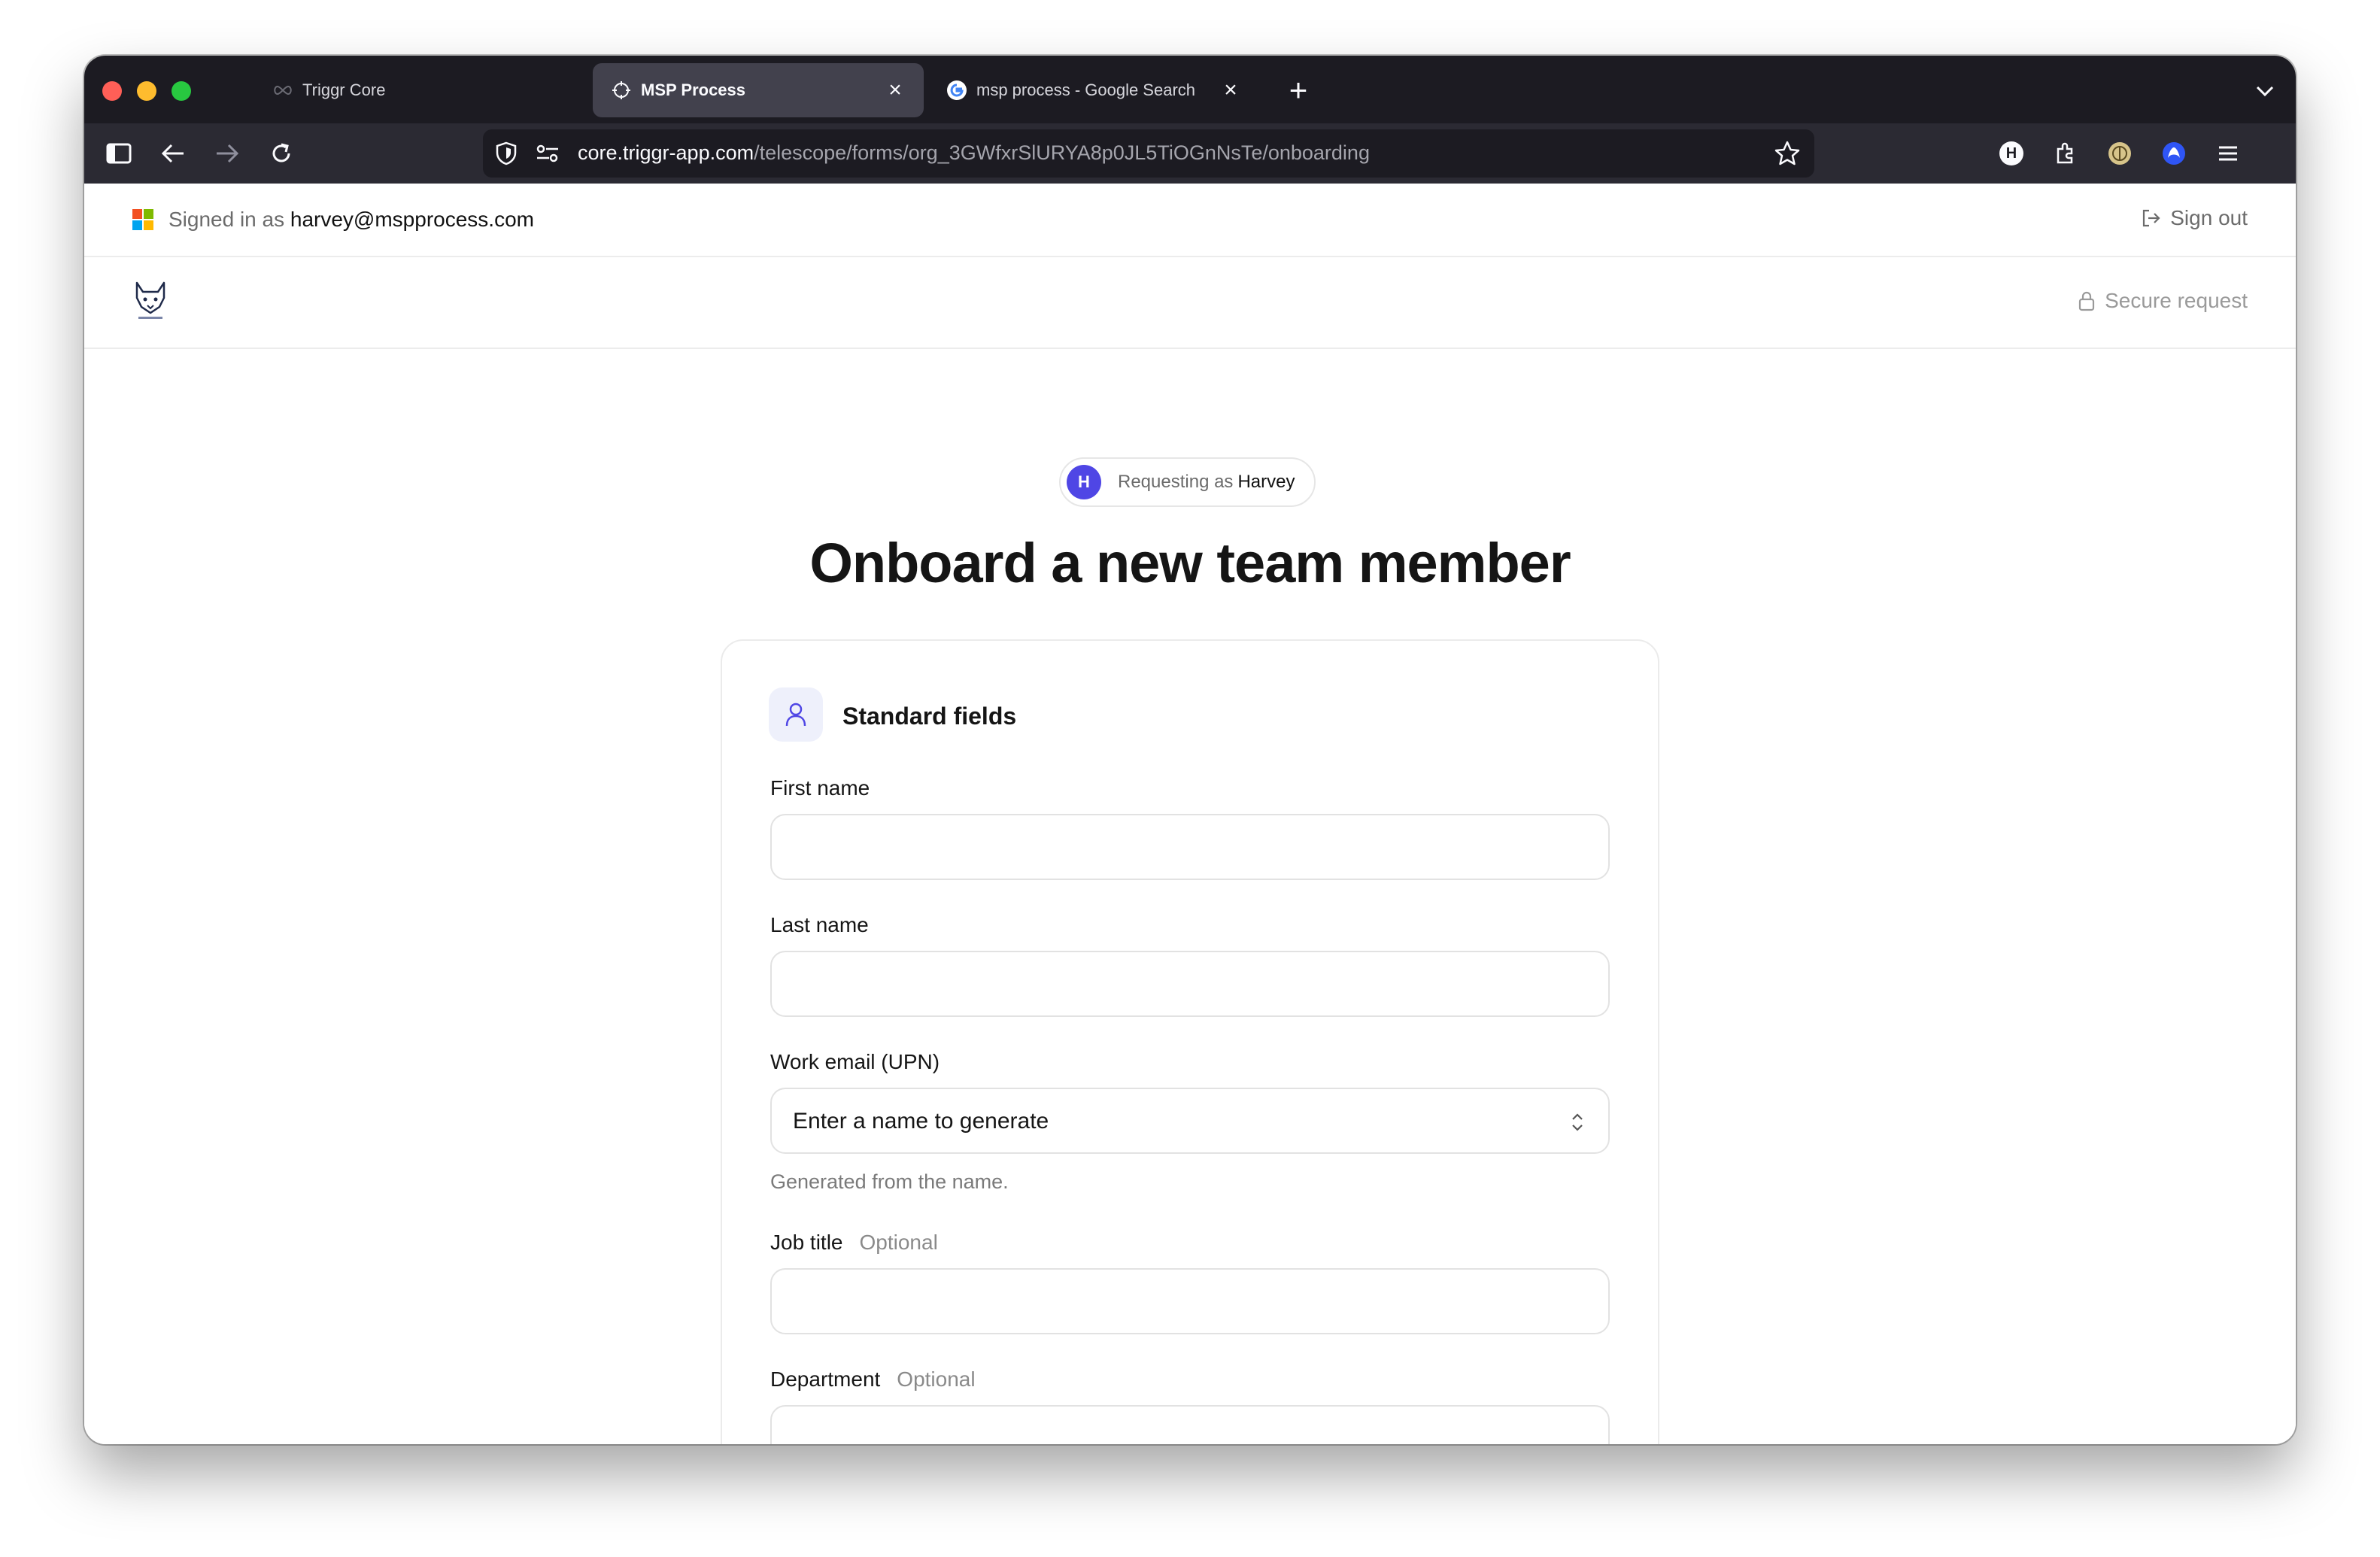 This screenshot has height=1557, width=2380. I want to click on lock-icon, so click(2087, 301).